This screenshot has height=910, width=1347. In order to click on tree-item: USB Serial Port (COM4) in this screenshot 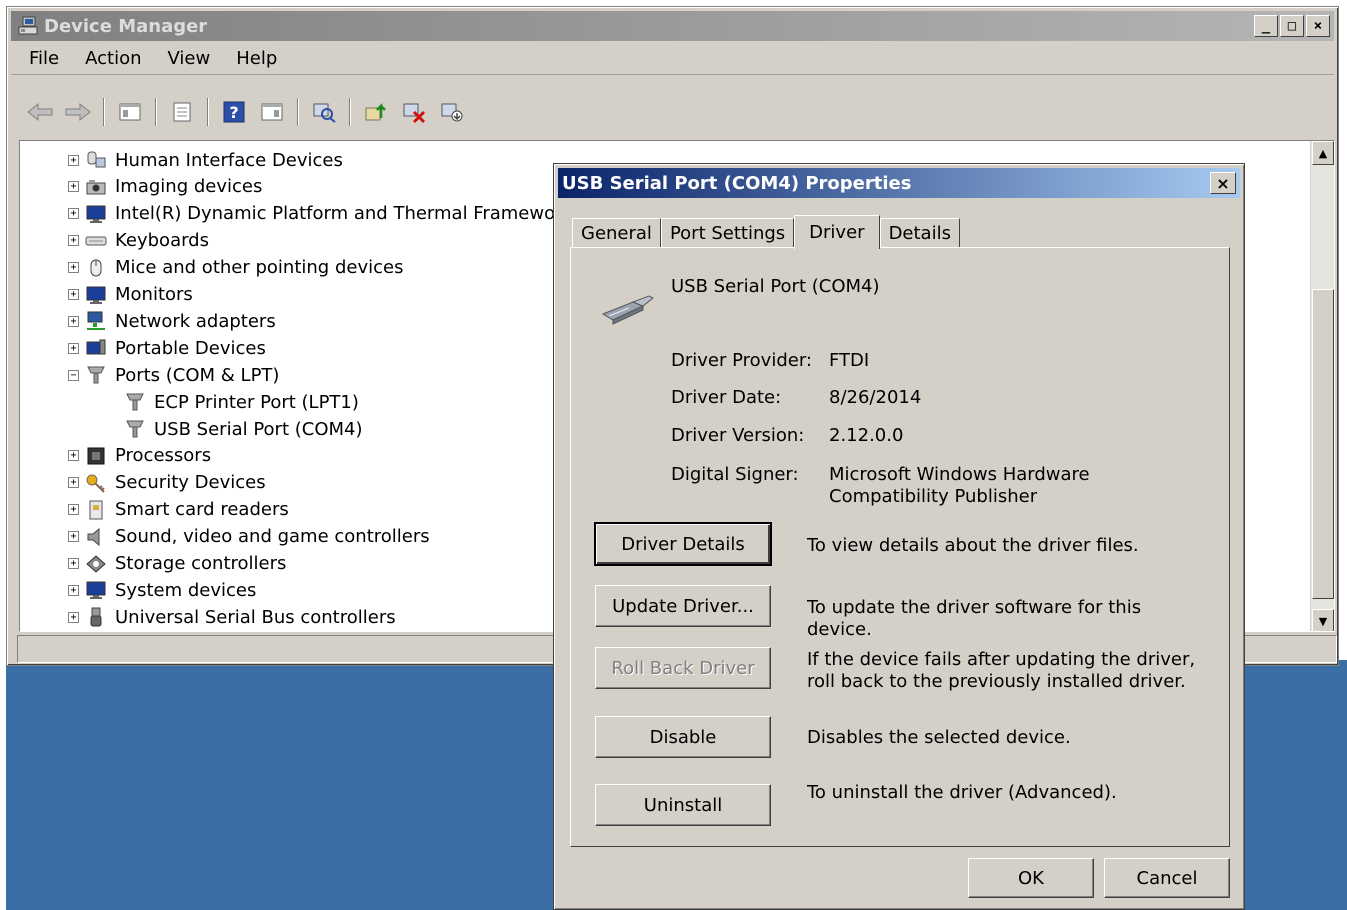, I will do `click(243, 429)`.